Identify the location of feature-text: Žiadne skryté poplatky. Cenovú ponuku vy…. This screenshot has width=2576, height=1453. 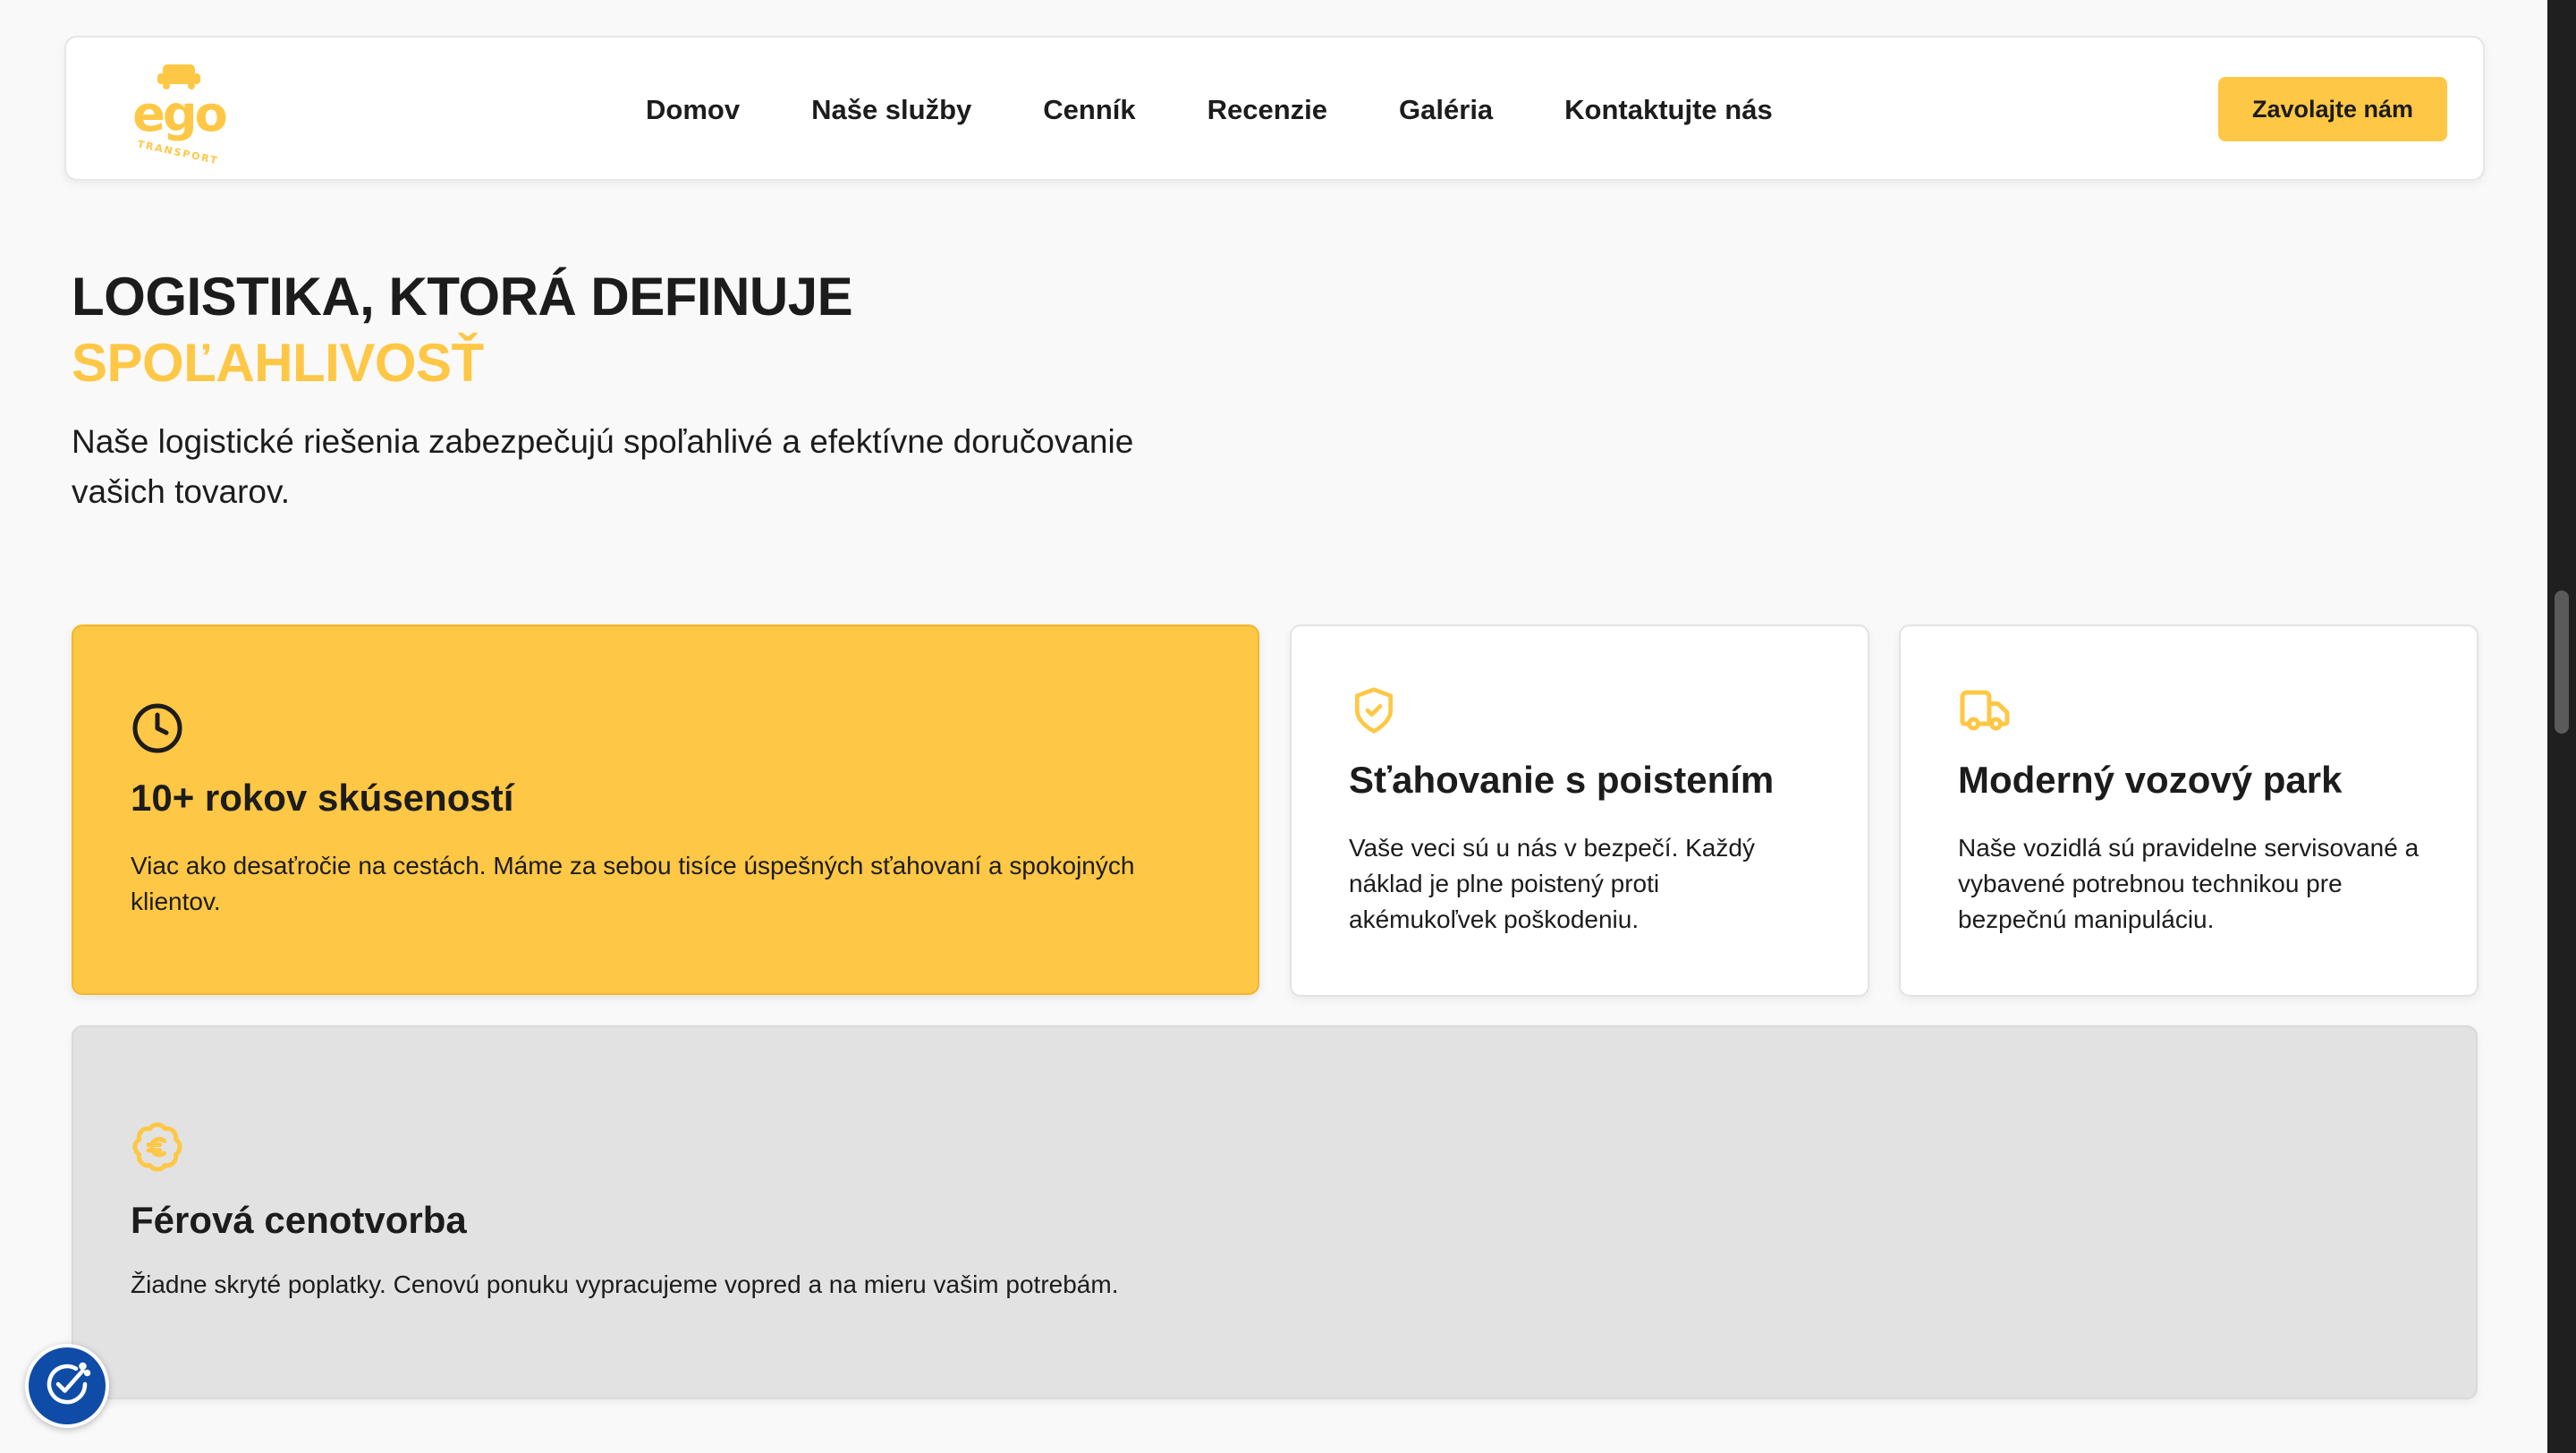
(625, 1284).